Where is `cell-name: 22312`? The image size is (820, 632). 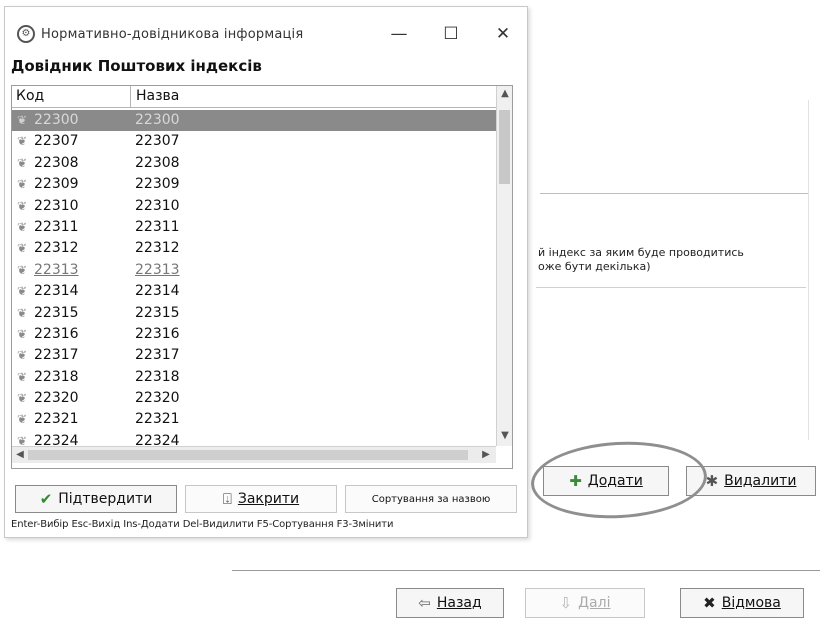 cell-name: 22312 is located at coordinates (157, 248).